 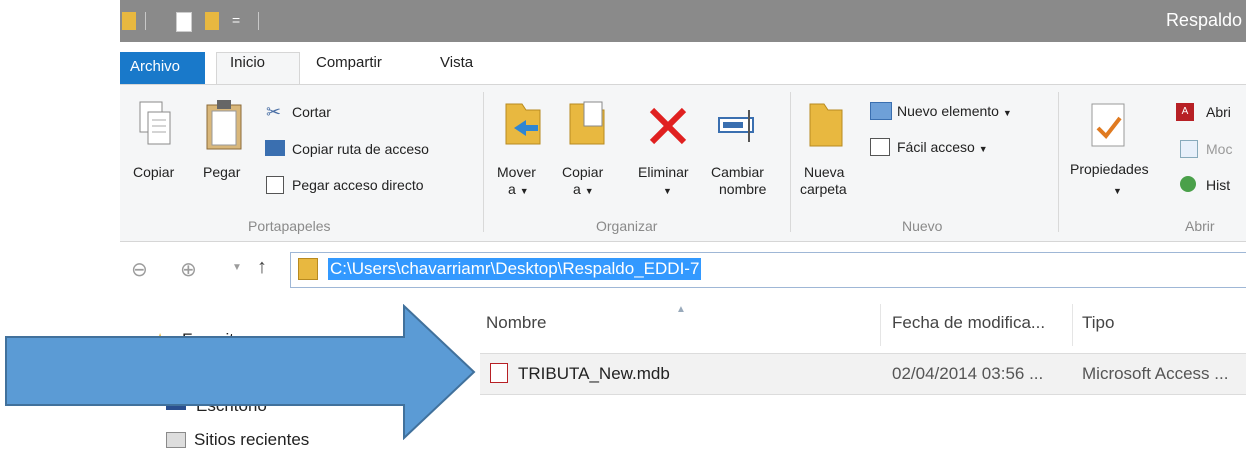 What do you see at coordinates (1189, 149) in the screenshot?
I see `edit-icon` at bounding box center [1189, 149].